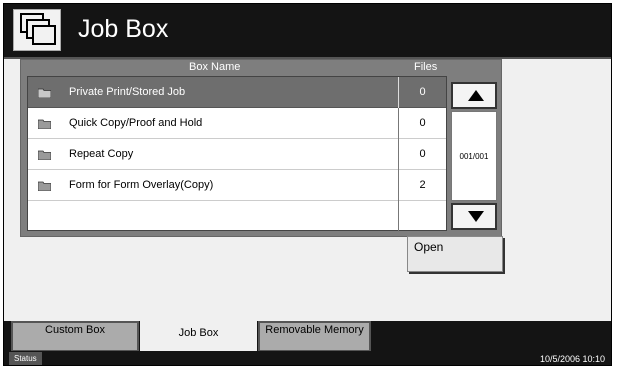  I want to click on title-bar: Job Box, so click(307, 31).